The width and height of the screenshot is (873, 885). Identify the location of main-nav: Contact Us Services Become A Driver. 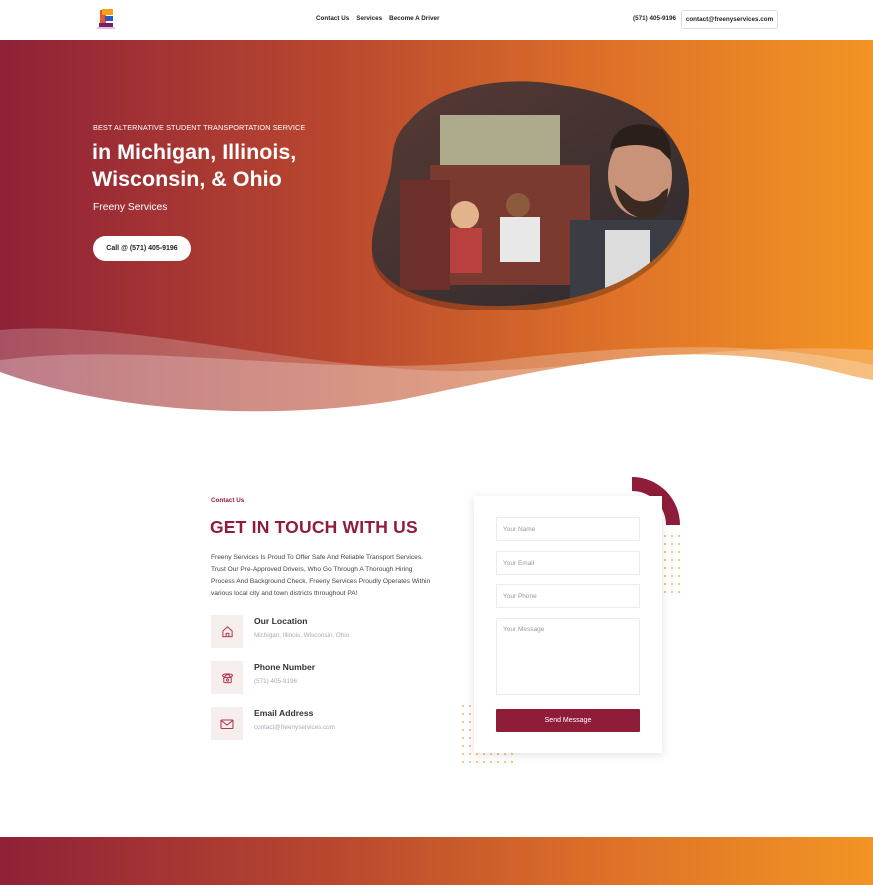
(377, 18).